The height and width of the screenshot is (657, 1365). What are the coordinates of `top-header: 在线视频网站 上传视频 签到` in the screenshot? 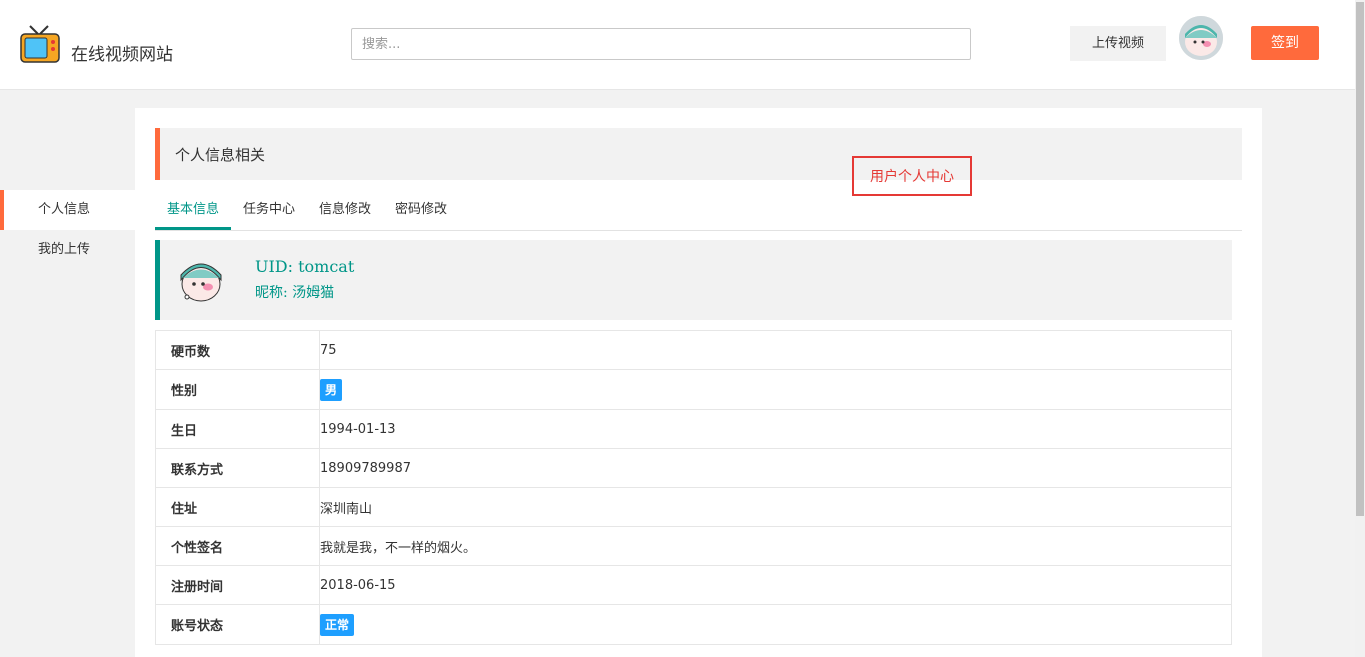 It's located at (677, 45).